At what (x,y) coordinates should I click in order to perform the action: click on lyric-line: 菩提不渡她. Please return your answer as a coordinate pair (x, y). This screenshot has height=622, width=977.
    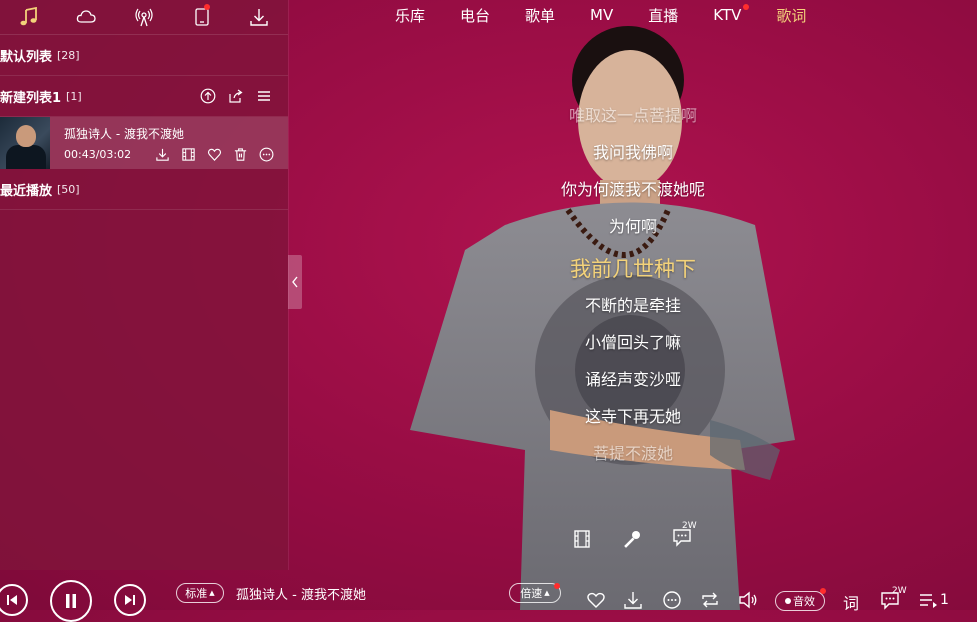
    Looking at the image, I should click on (632, 453).